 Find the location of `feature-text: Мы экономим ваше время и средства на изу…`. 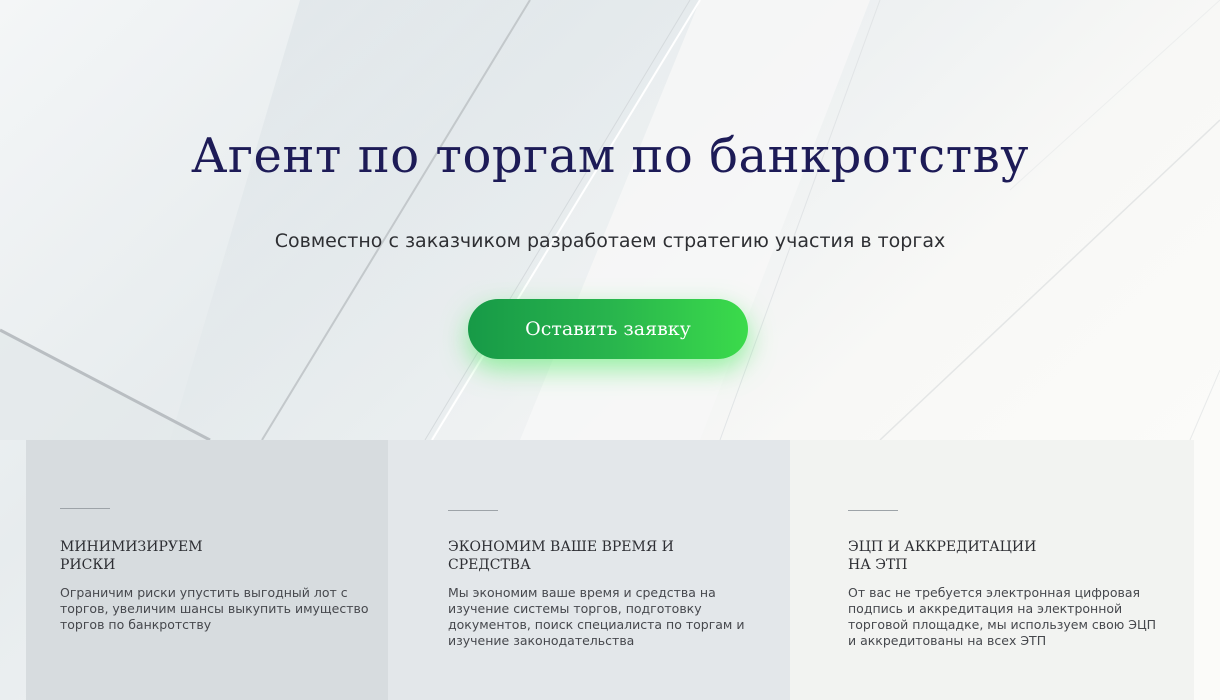

feature-text: Мы экономим ваше время и средства на изу… is located at coordinates (596, 616).